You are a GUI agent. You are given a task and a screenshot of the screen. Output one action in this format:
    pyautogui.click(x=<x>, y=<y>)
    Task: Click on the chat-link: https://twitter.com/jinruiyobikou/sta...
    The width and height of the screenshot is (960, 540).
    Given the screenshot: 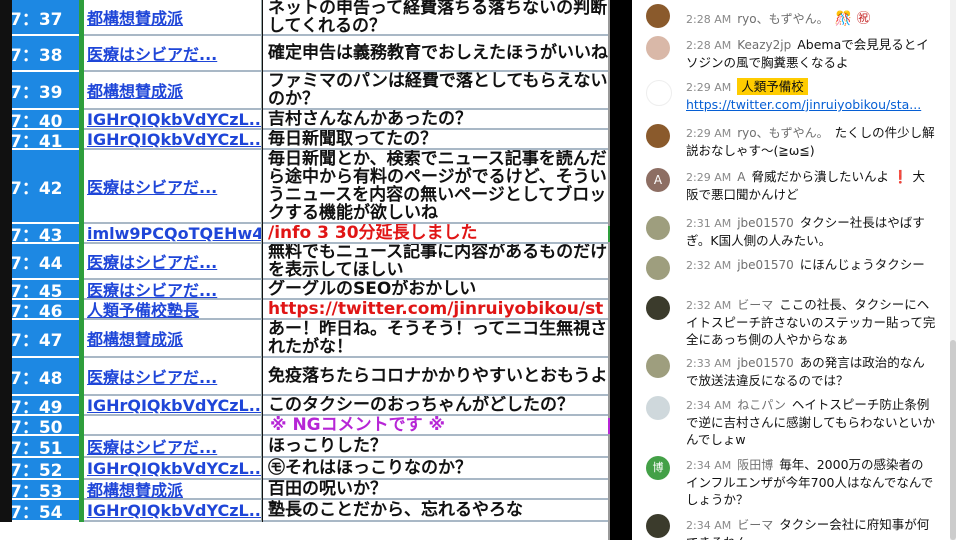 What is the action you would take?
    pyautogui.click(x=803, y=104)
    